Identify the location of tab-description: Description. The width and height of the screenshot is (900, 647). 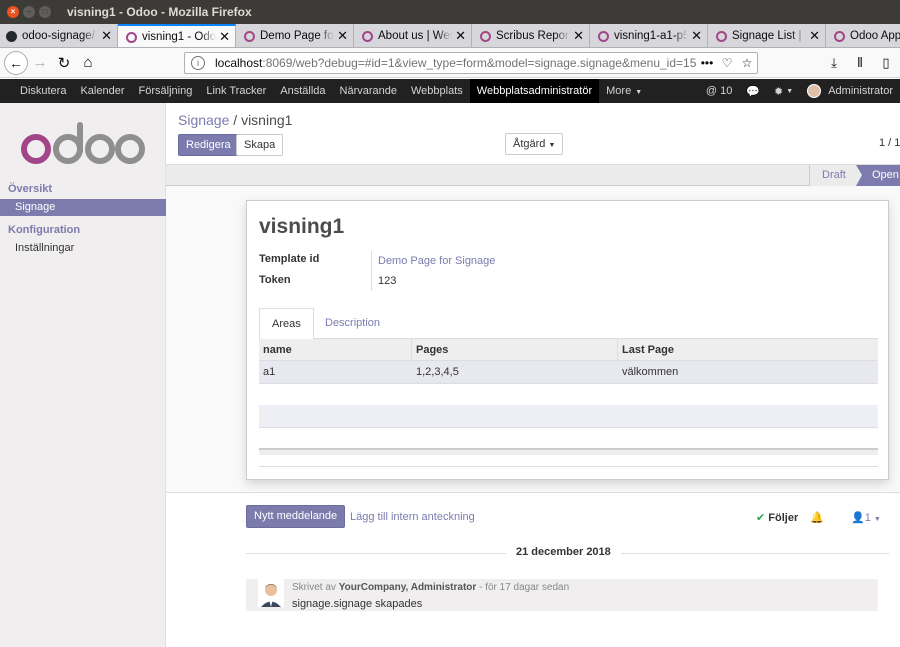
(352, 323).